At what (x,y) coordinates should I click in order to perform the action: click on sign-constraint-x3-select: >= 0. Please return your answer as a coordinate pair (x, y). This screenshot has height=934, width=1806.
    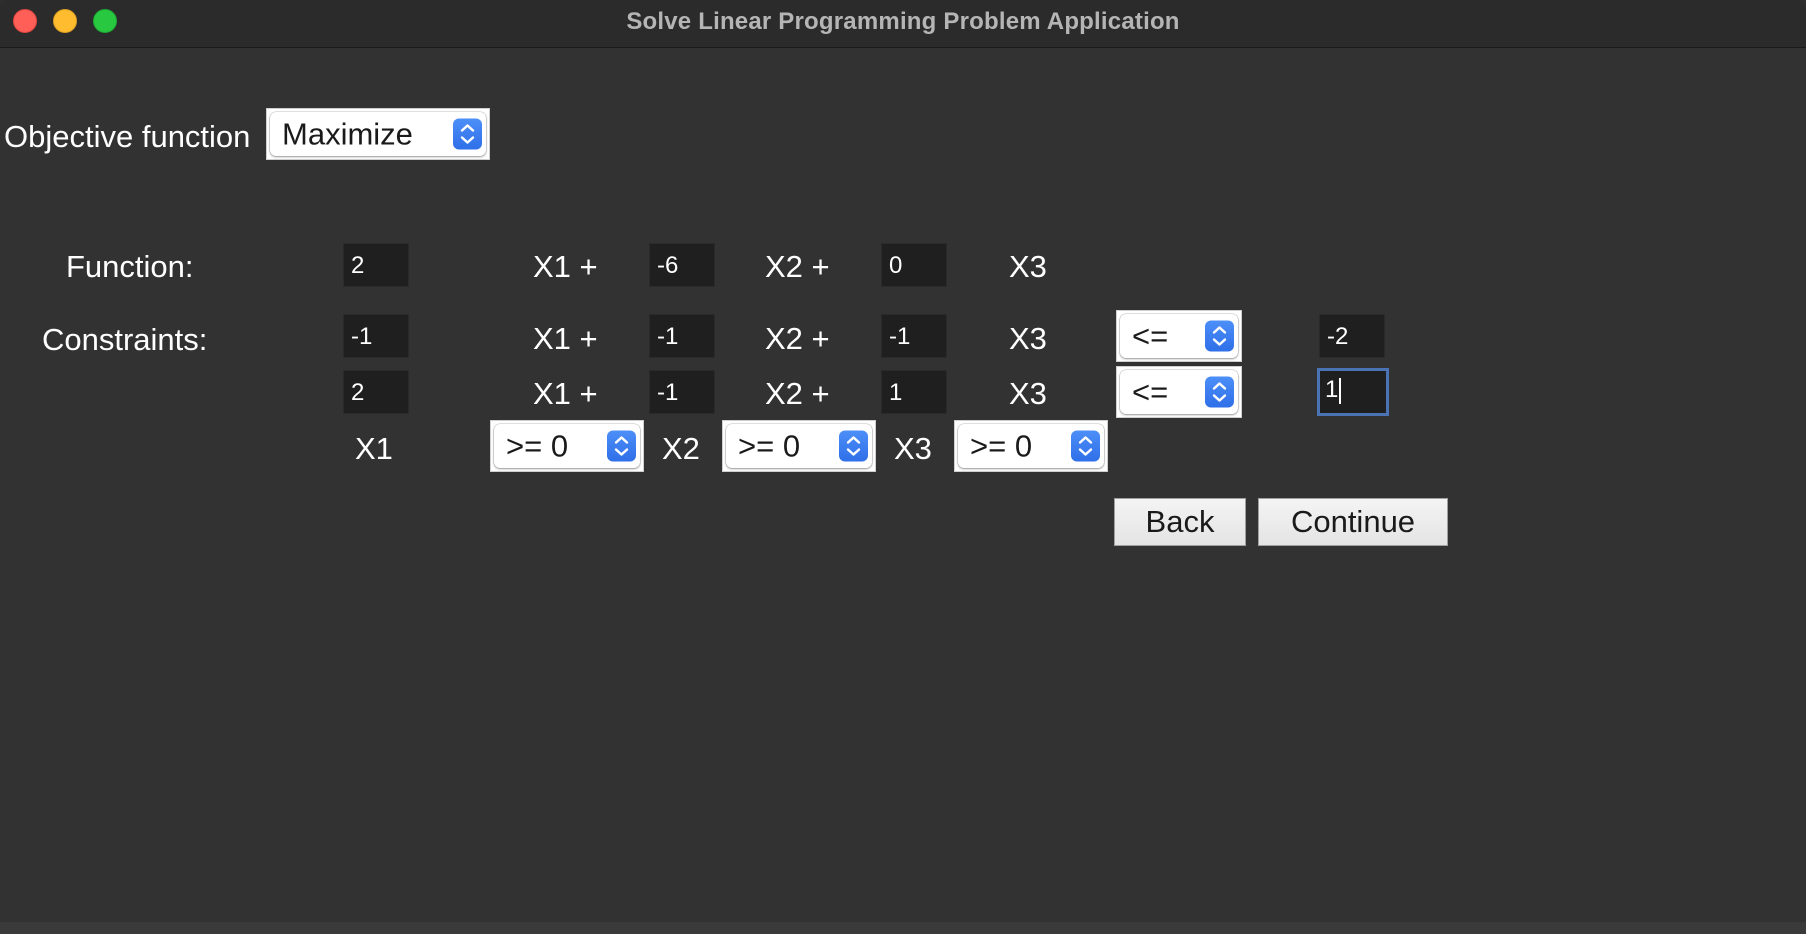
    Looking at the image, I should click on (1031, 446).